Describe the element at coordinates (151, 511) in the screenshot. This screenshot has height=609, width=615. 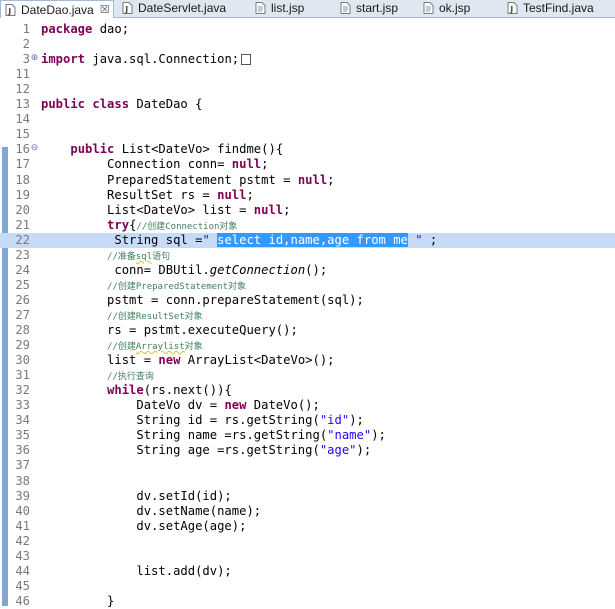
I see `code-text: dv.setName(name);` at that location.